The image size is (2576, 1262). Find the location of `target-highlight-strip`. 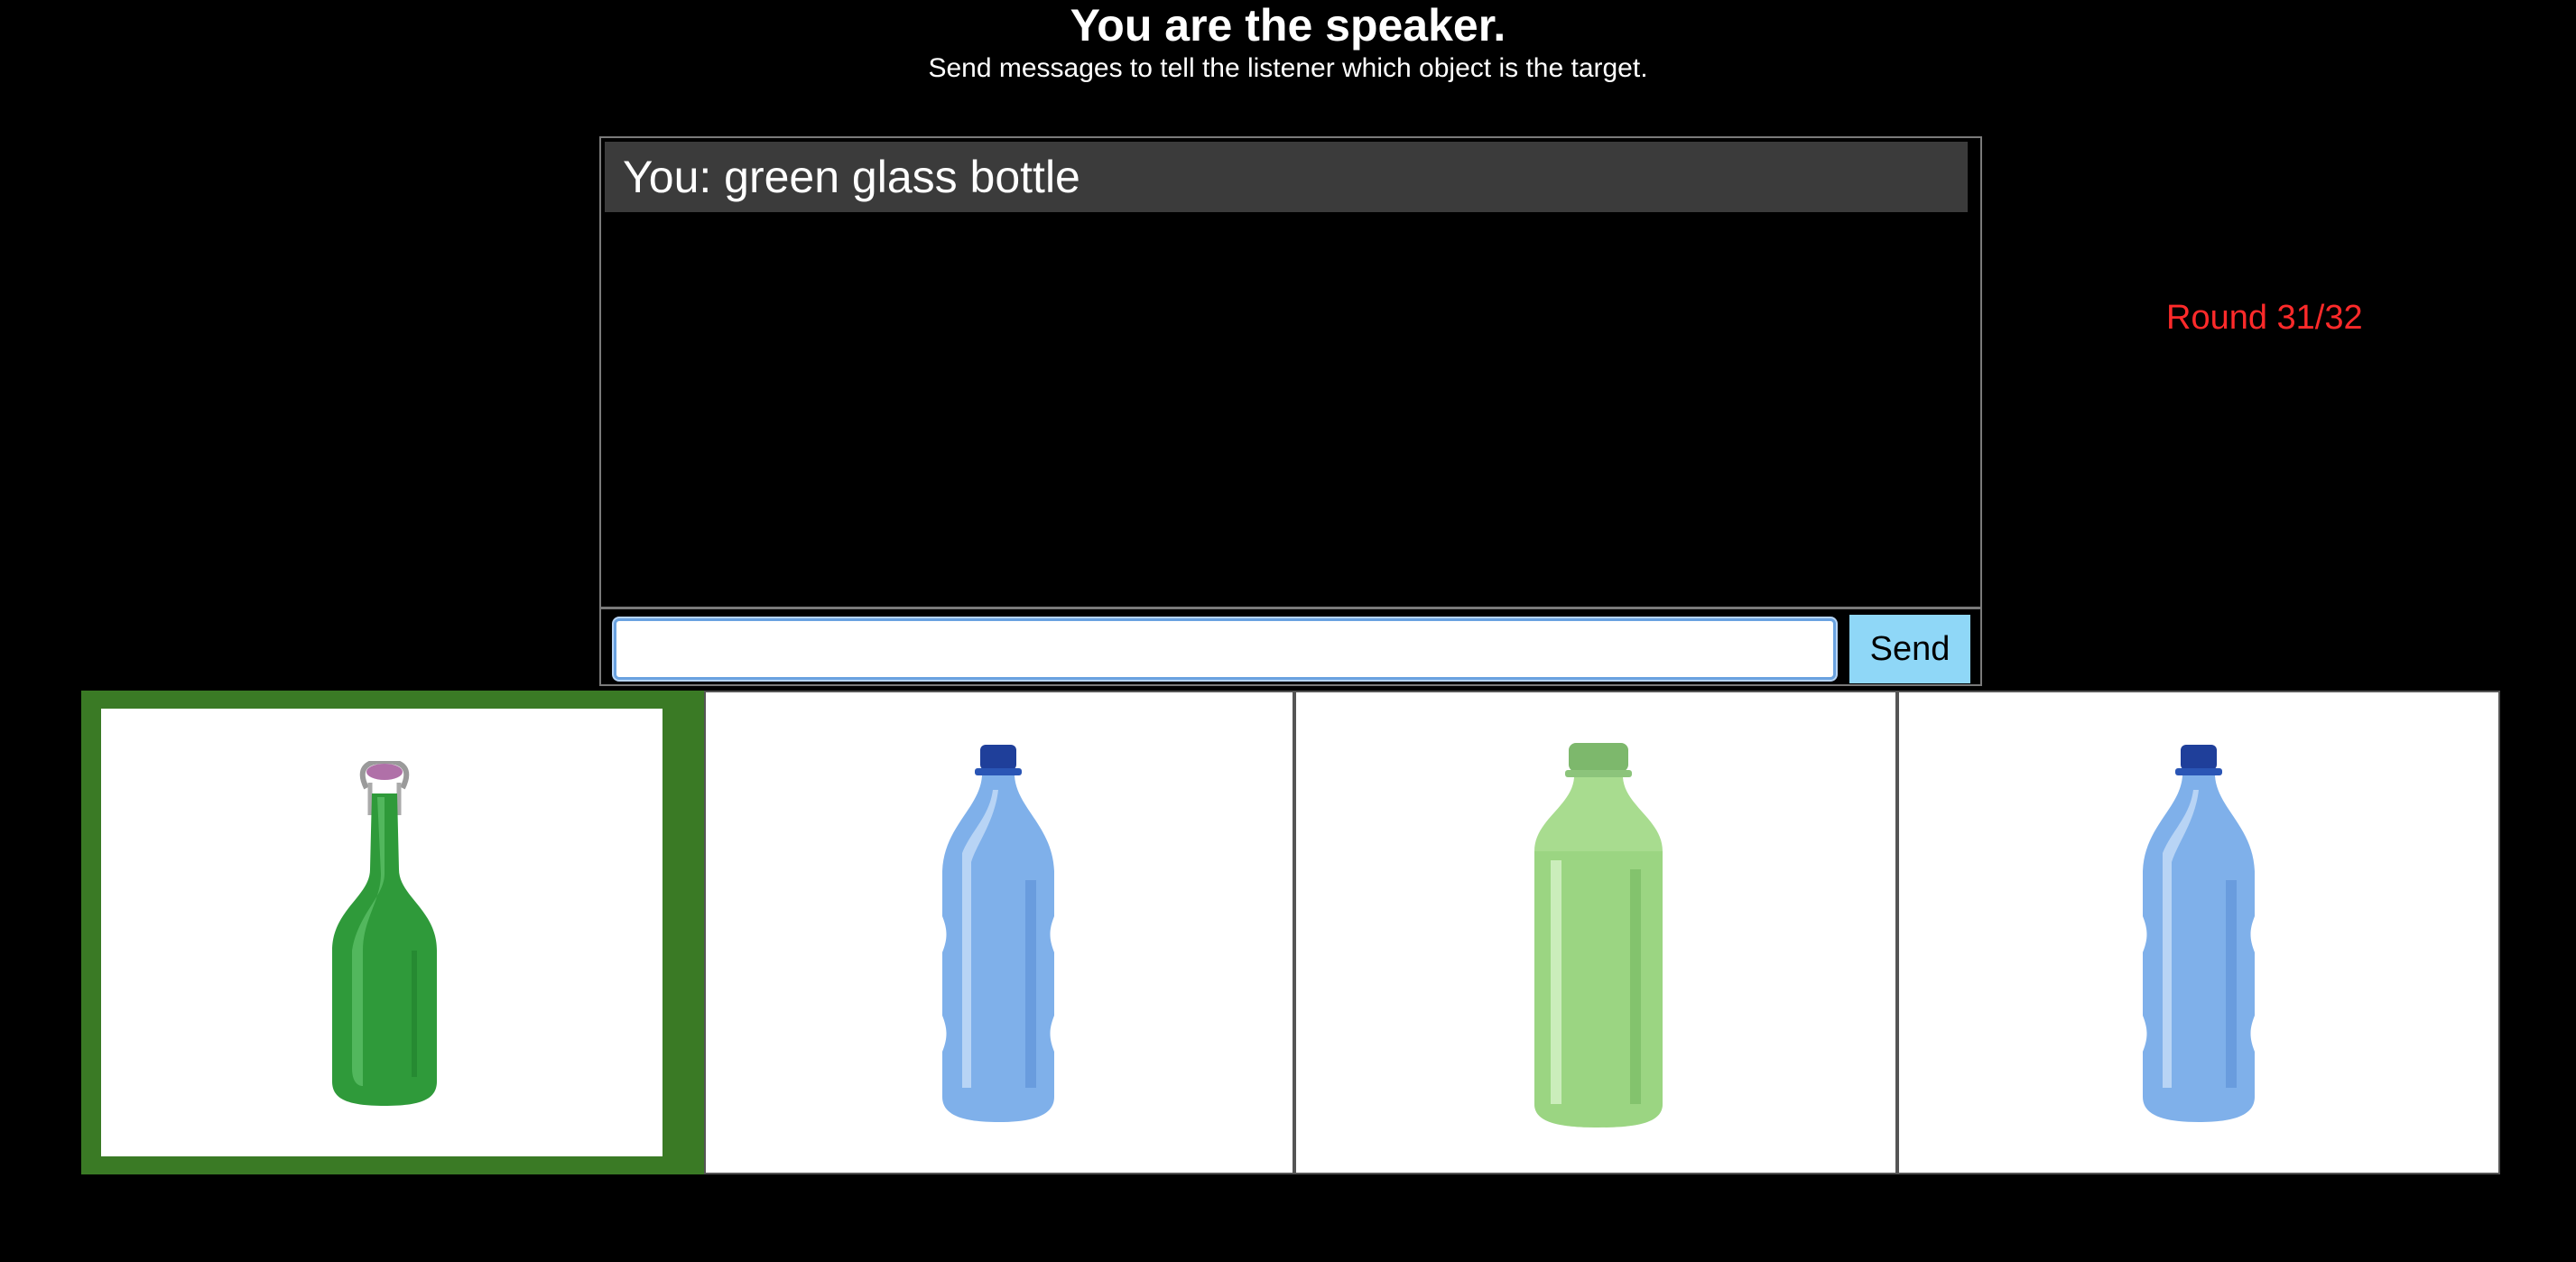

target-highlight-strip is located at coordinates (696, 932).